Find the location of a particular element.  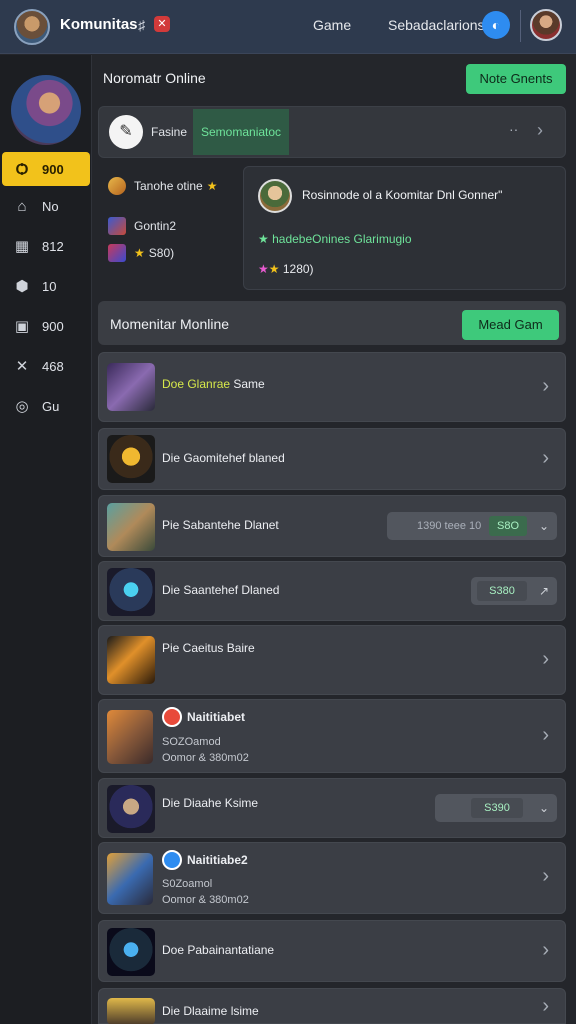

sidebar-item-label: No is located at coordinates (50, 206).